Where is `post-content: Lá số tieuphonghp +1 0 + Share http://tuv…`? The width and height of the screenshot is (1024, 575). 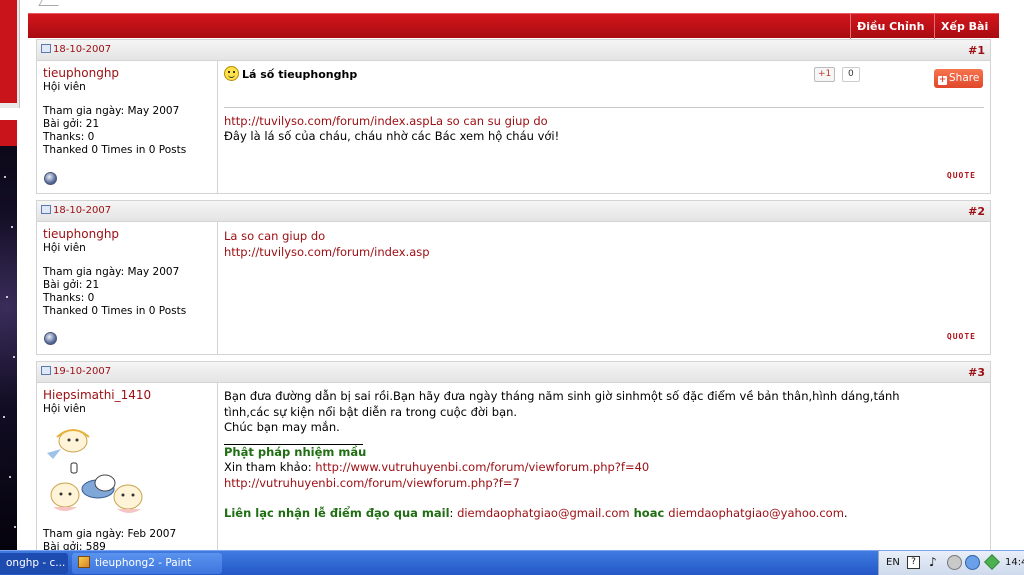
post-content: Lá số tieuphonghp +1 0 + Share http://tuv… is located at coordinates (604, 103).